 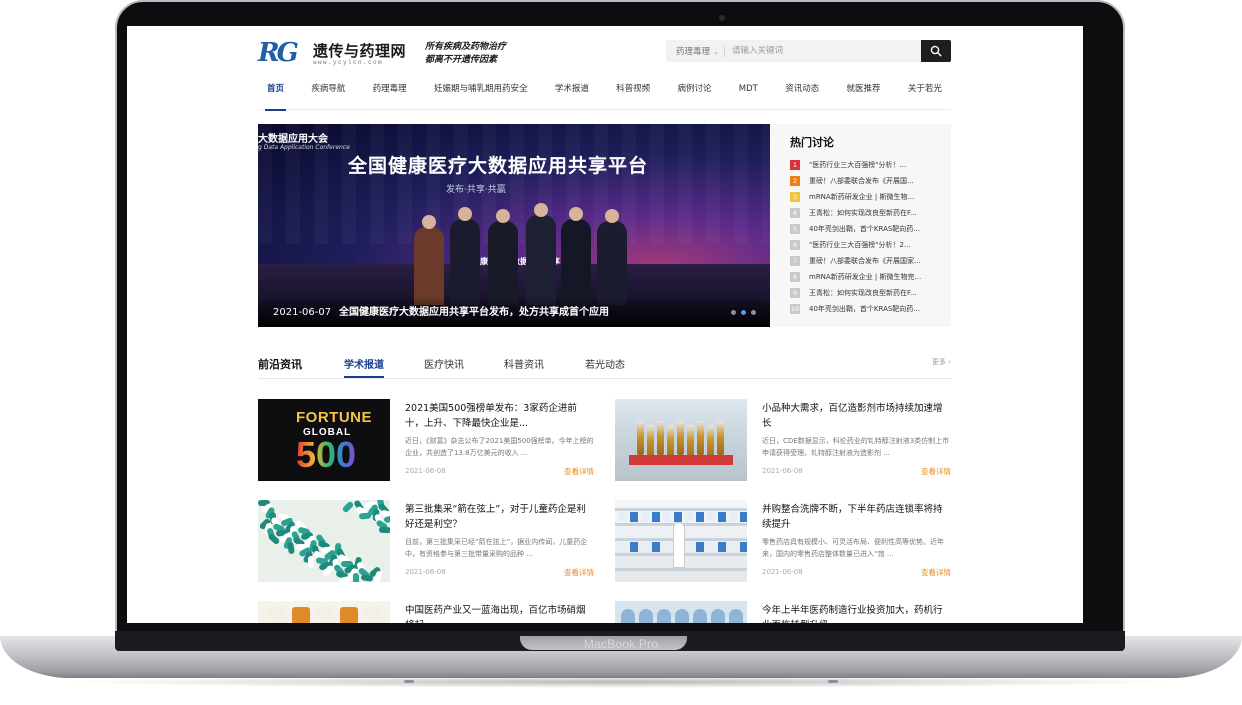 I want to click on tab-science: 科普资讯, so click(x=524, y=363).